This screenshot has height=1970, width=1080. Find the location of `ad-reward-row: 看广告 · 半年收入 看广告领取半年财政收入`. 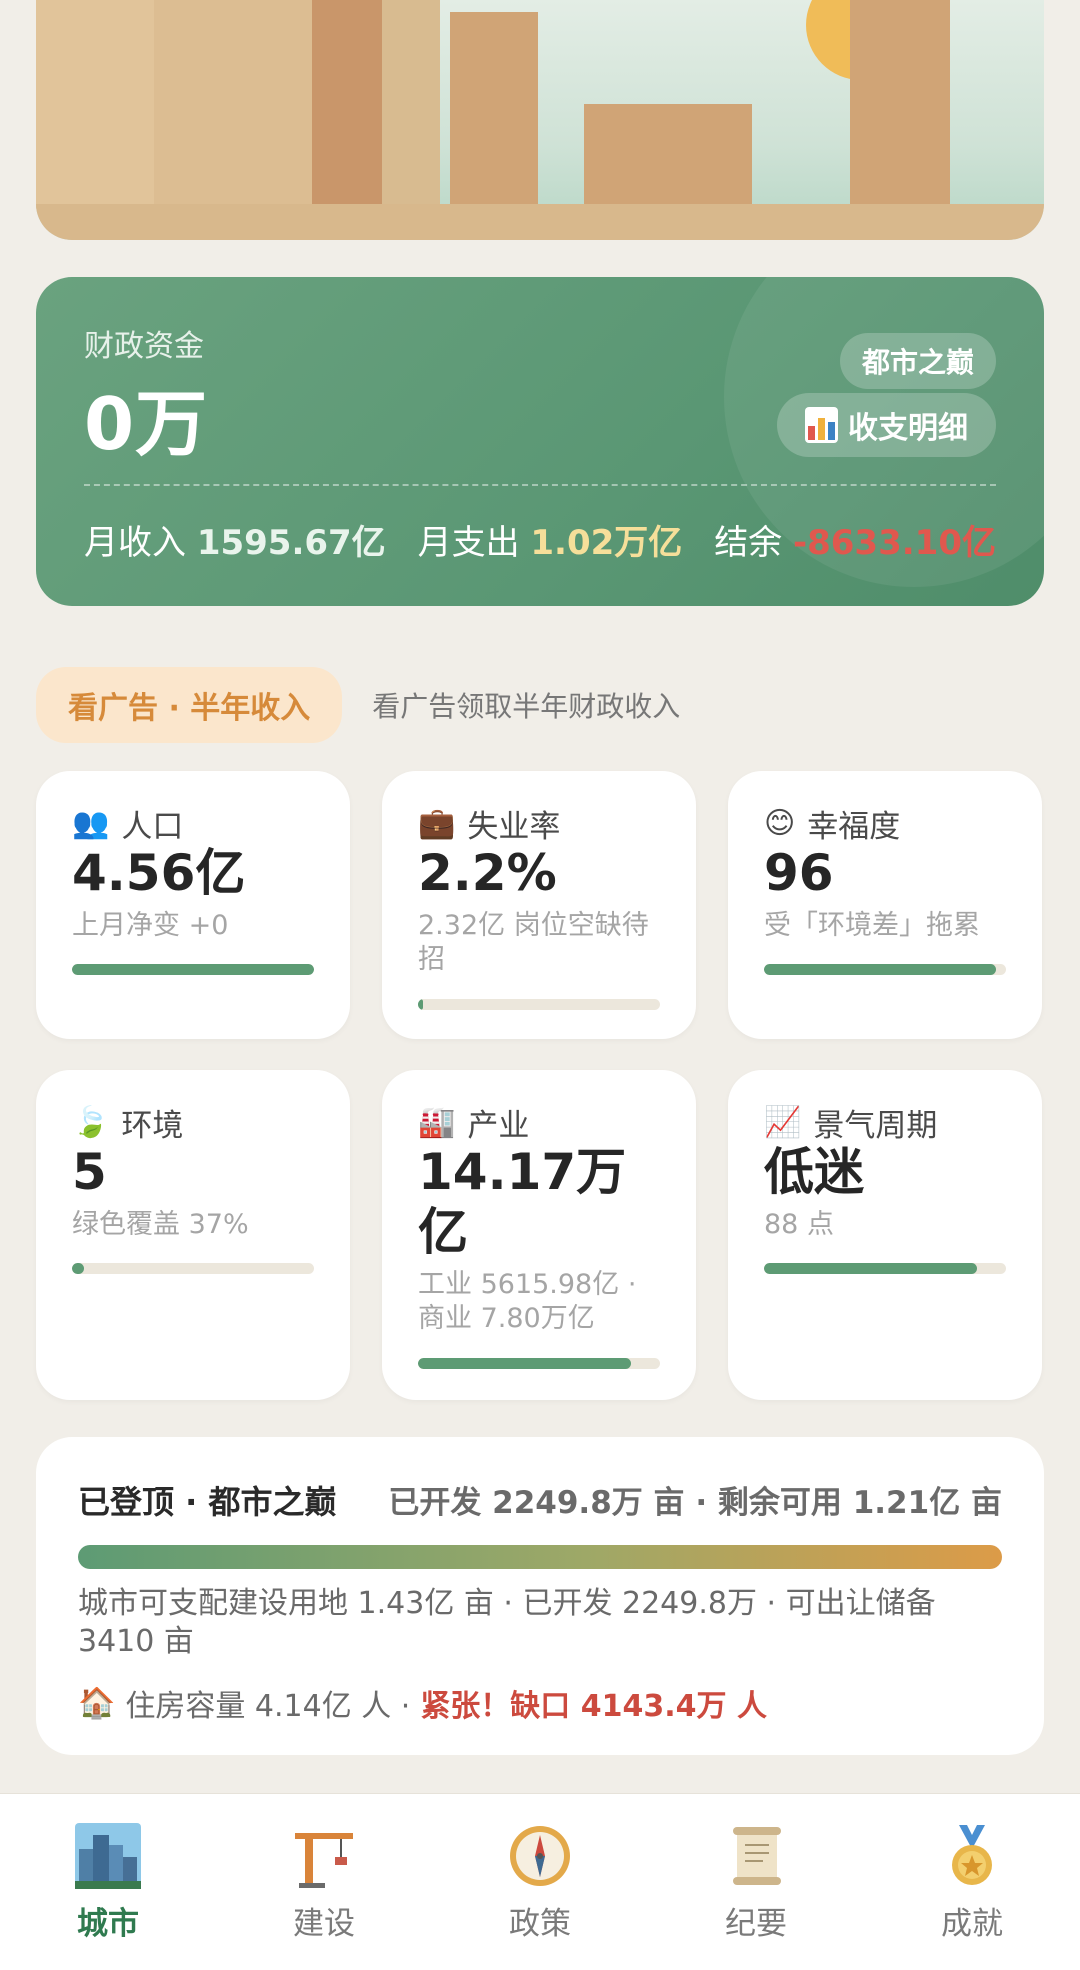

ad-reward-row: 看广告 · 半年收入 看广告领取半年财政收入 is located at coordinates (358, 705).